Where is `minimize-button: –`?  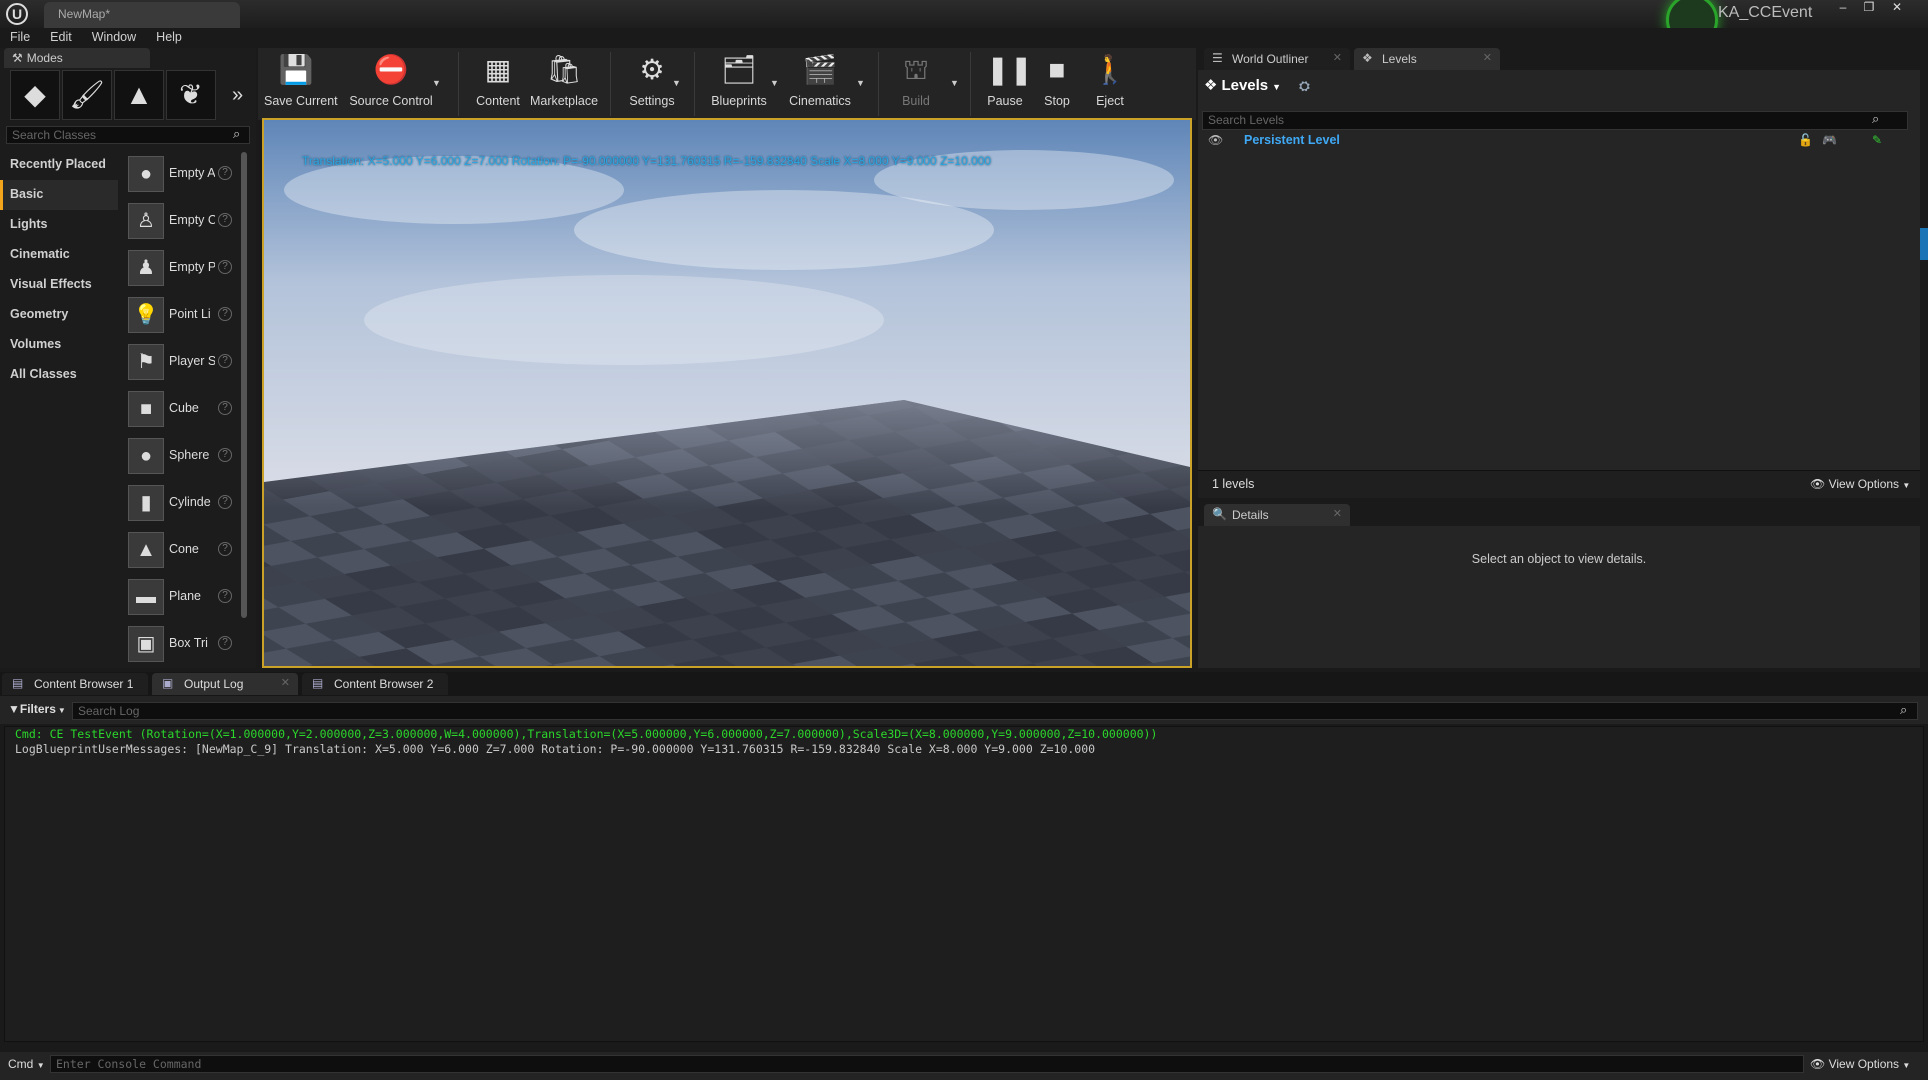 minimize-button: – is located at coordinates (1843, 8).